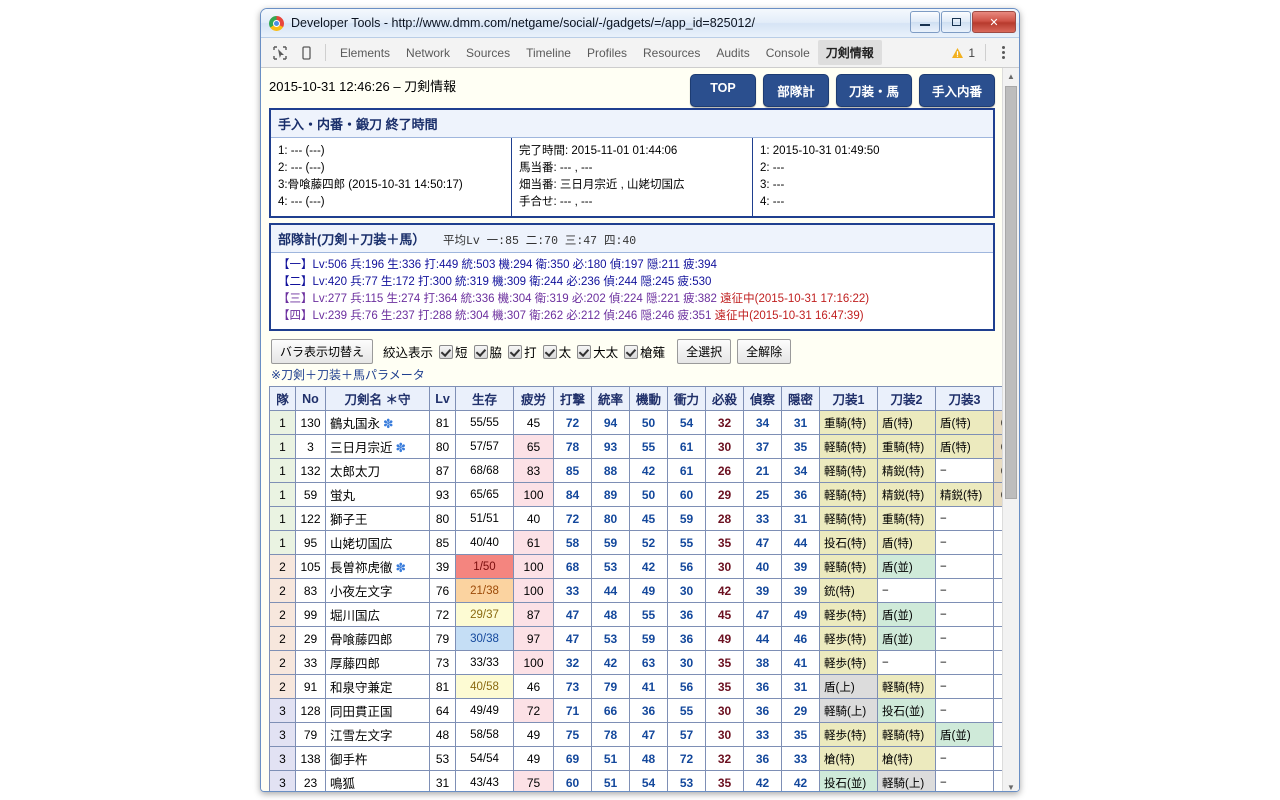  Describe the element at coordinates (772, 185) in the screenshot. I see `forge-slot-3: 3: ---` at that location.